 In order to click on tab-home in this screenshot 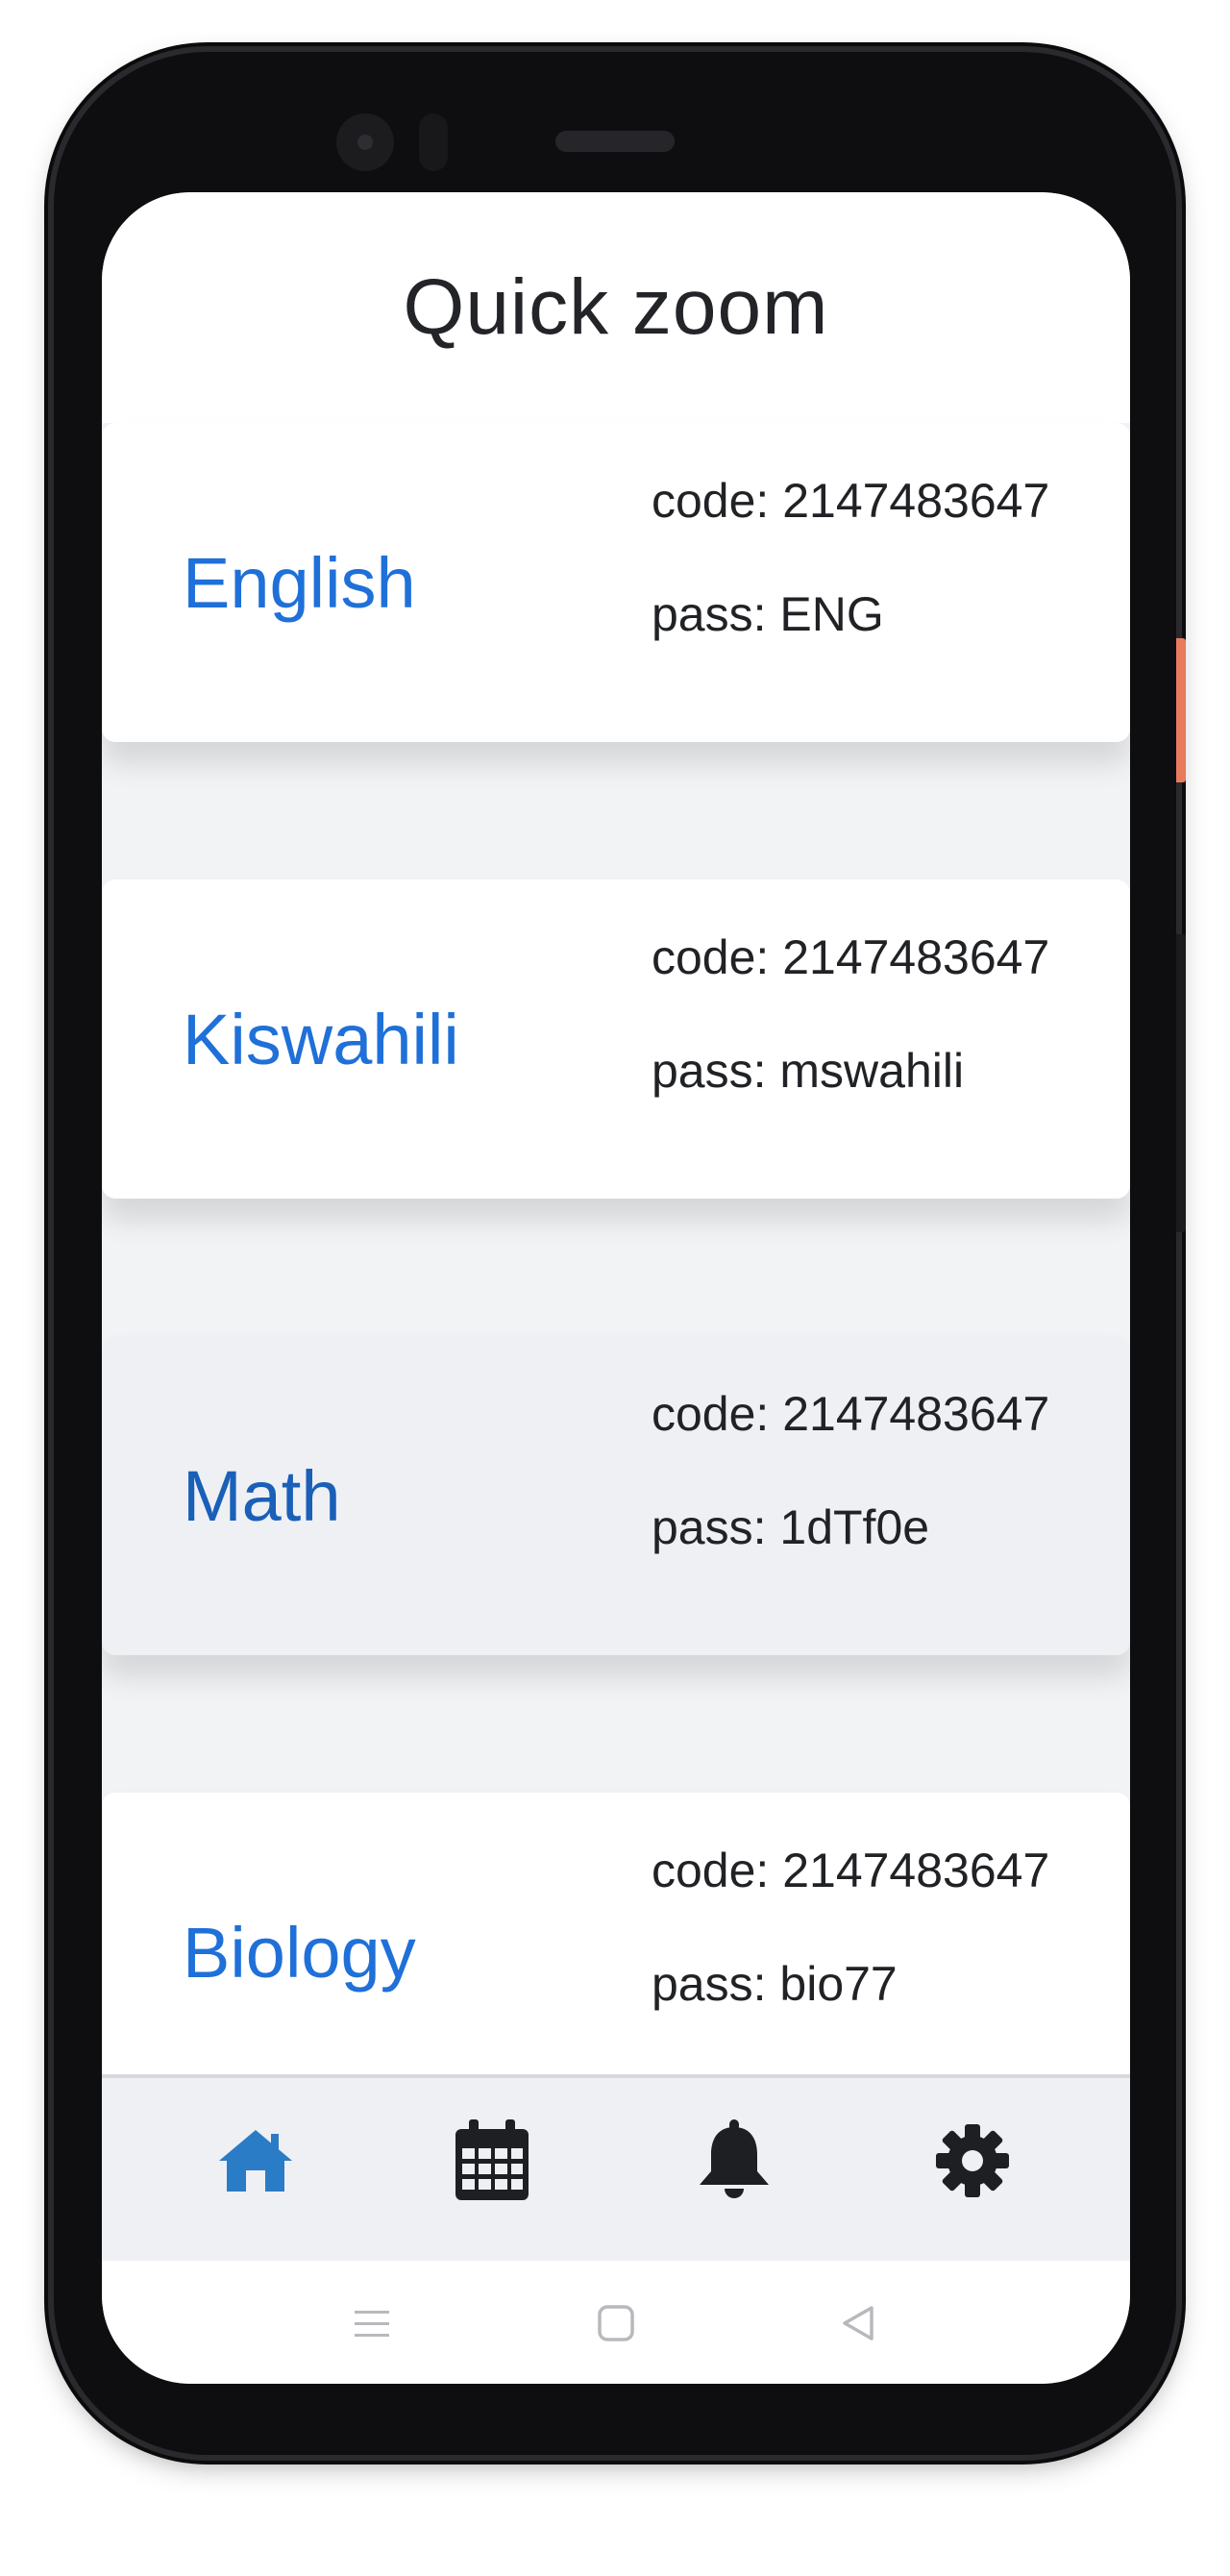, I will do `click(256, 2161)`.